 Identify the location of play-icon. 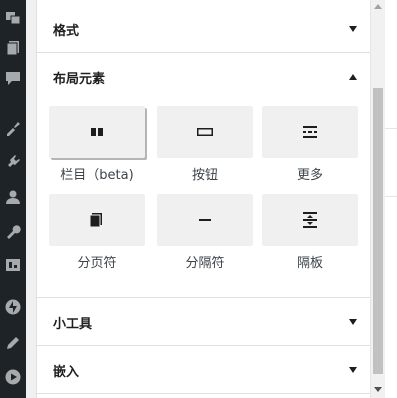
(13, 377).